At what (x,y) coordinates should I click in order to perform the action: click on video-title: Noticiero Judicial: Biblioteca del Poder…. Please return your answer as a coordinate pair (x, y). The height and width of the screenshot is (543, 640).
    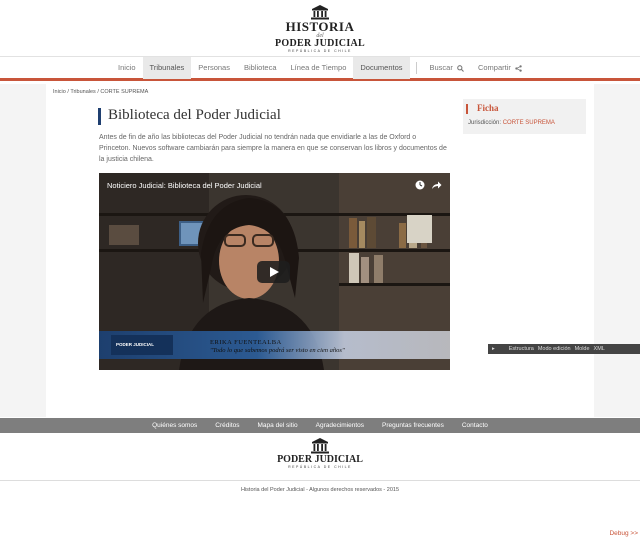
    Looking at the image, I should click on (184, 185).